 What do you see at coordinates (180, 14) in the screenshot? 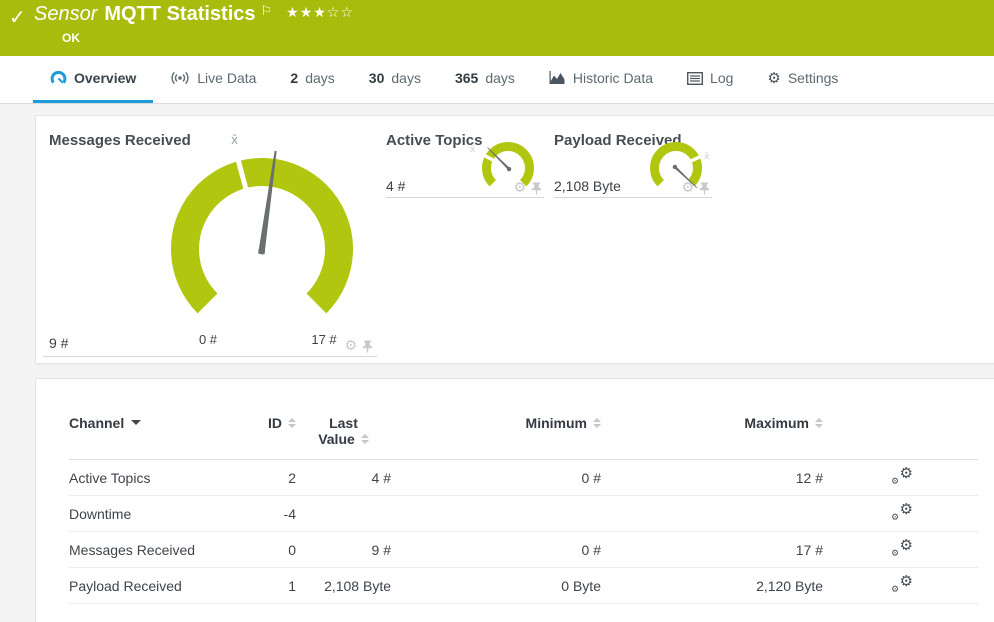
I see `sensor-name: MQTT Statistics` at bounding box center [180, 14].